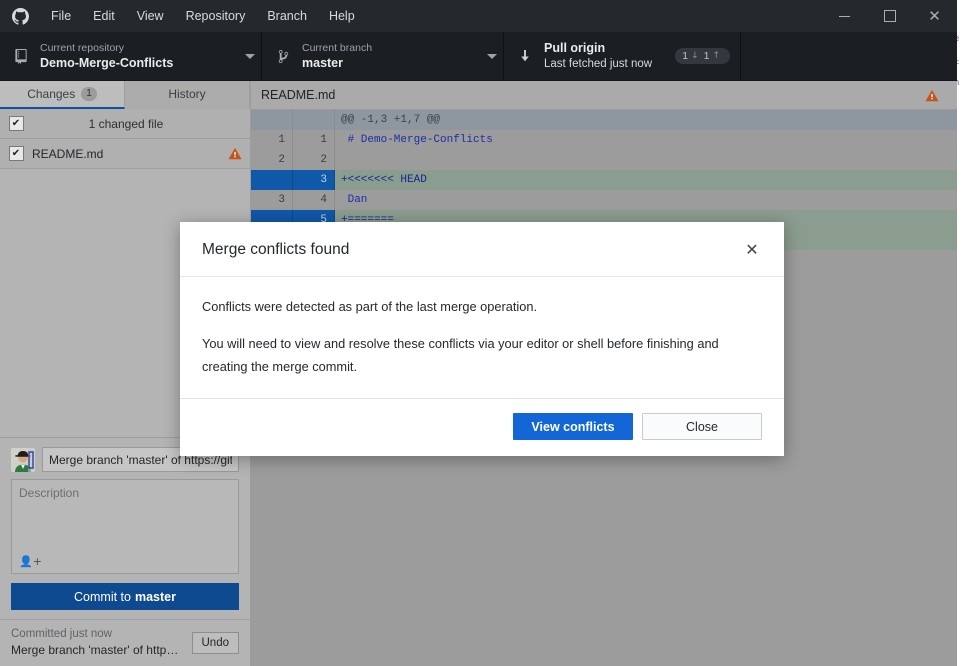  I want to click on tab-history: History, so click(187, 95).